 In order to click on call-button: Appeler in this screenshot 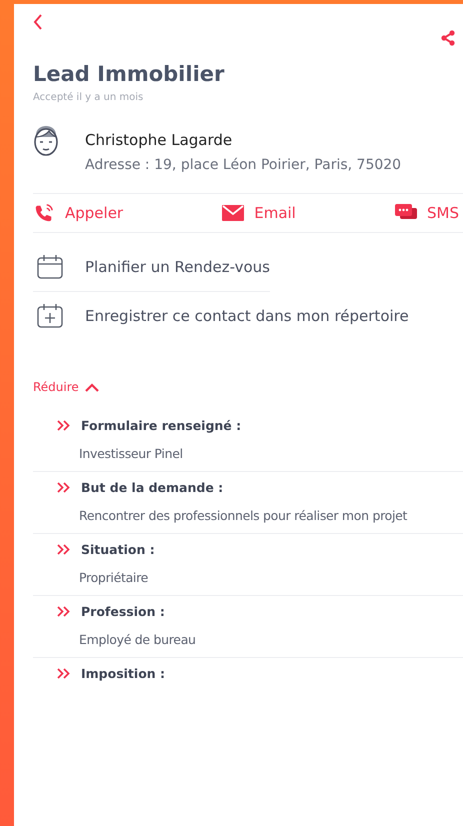, I will do `click(78, 213)`.